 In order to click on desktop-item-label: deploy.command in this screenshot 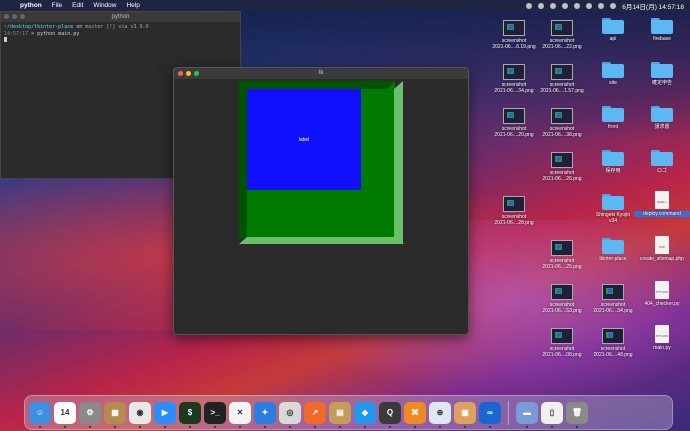, I will do `click(662, 214)`.